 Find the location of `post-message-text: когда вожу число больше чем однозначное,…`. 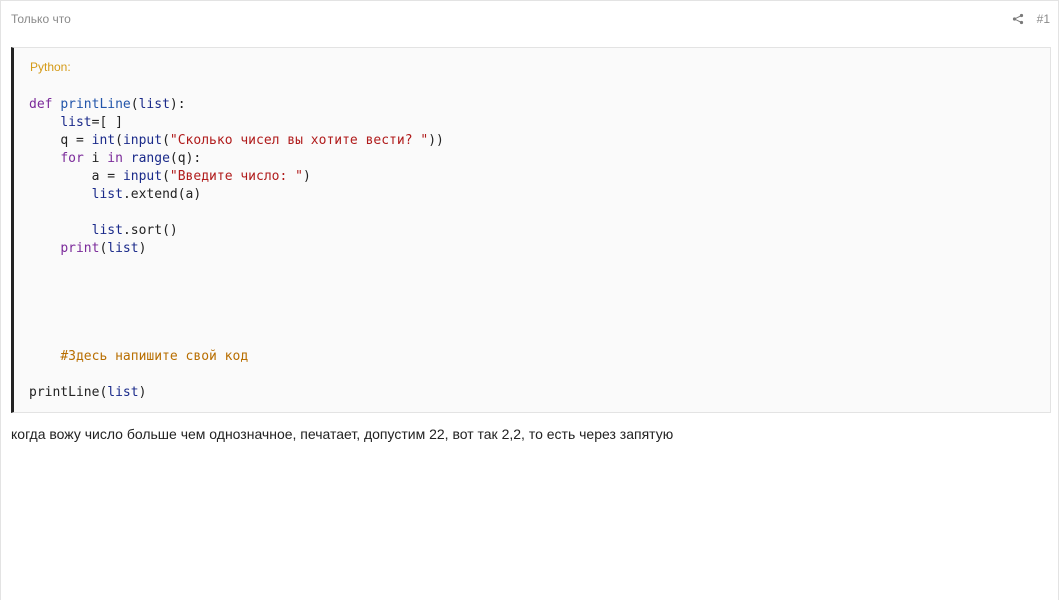

post-message-text: когда вожу число больше чем однозначное,… is located at coordinates (342, 434).